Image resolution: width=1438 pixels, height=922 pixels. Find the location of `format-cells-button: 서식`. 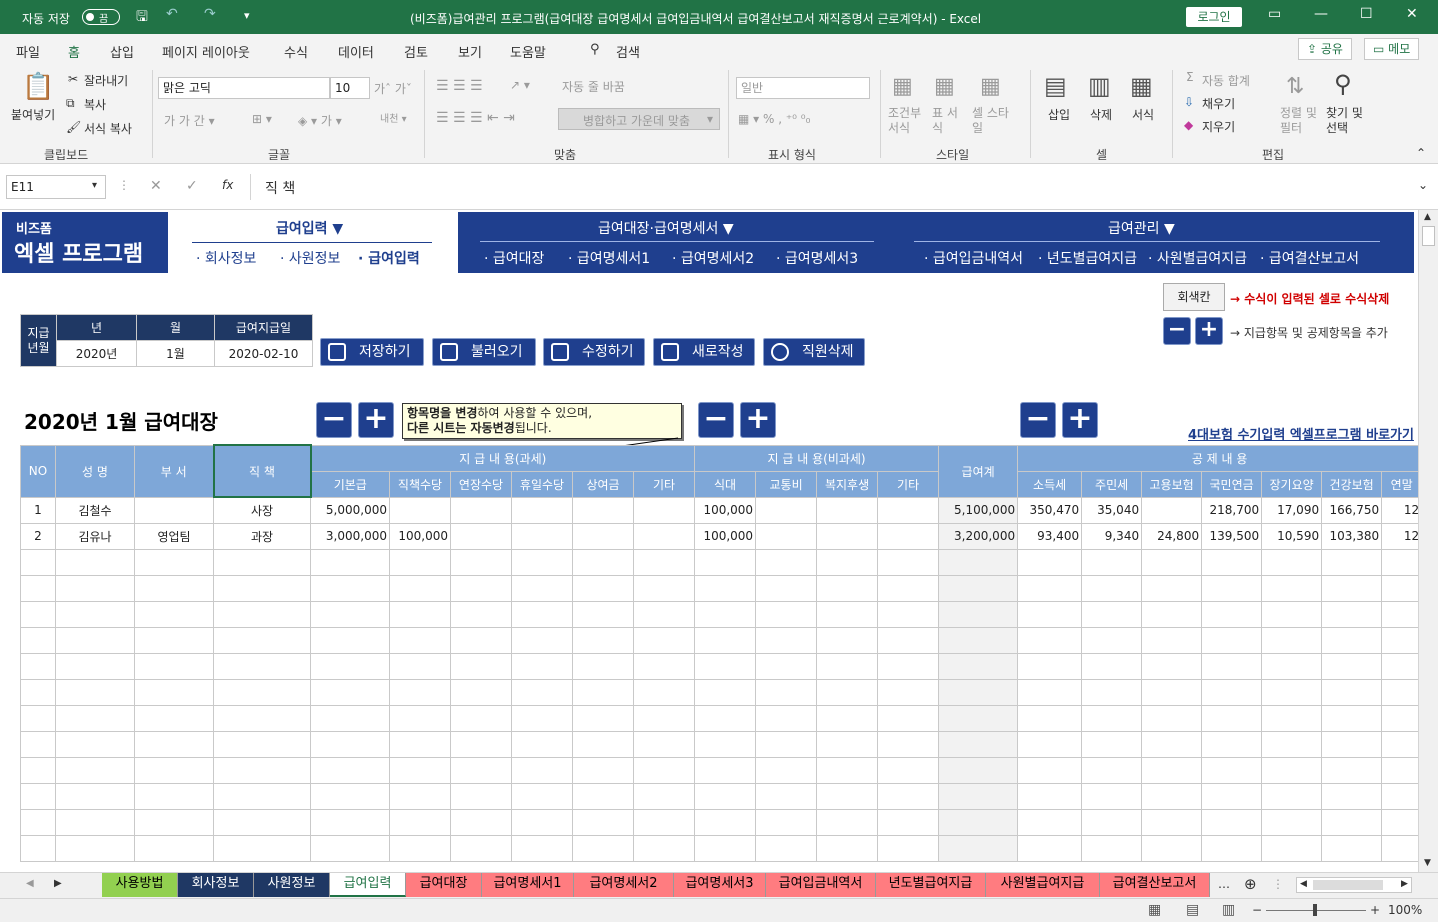

format-cells-button: 서식 is located at coordinates (1143, 114).